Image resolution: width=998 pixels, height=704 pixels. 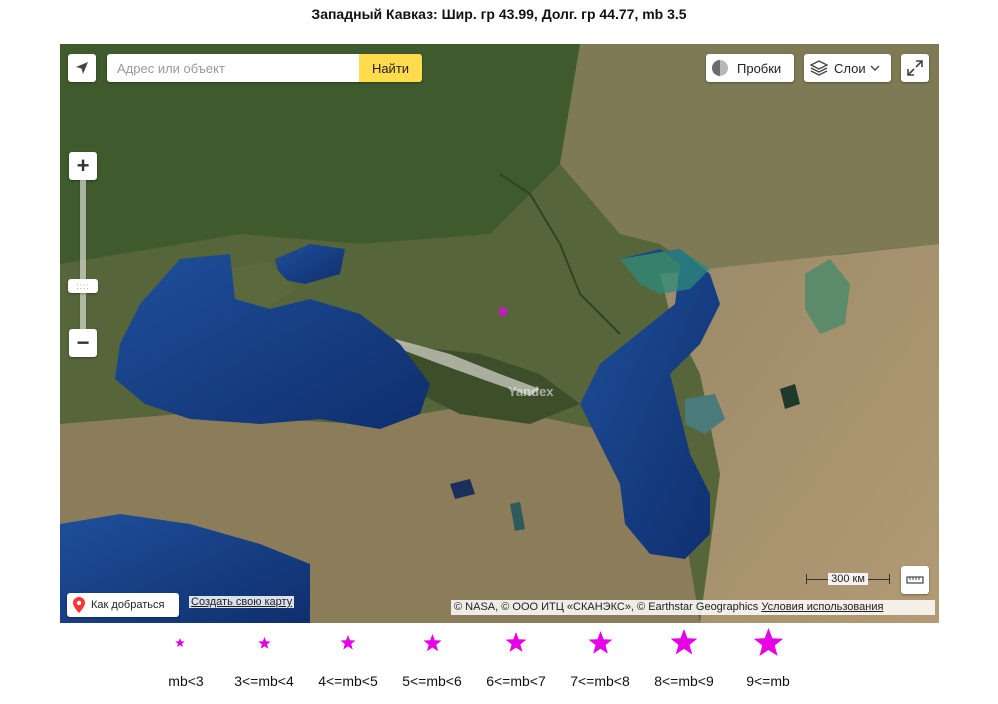 I want to click on legend-label: 8<=mb<9, so click(x=684, y=681).